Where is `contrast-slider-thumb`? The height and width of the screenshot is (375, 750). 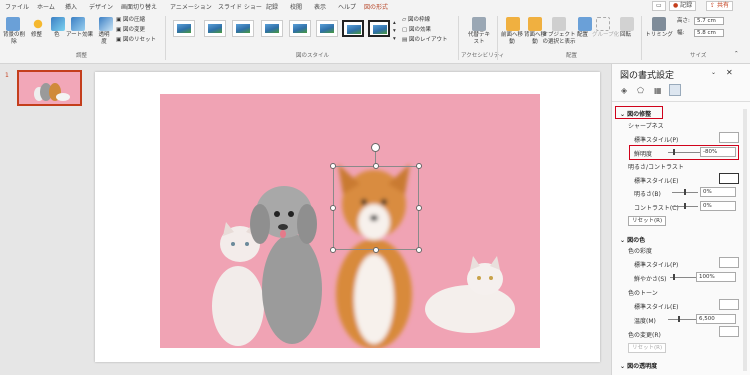 contrast-slider-thumb is located at coordinates (685, 206).